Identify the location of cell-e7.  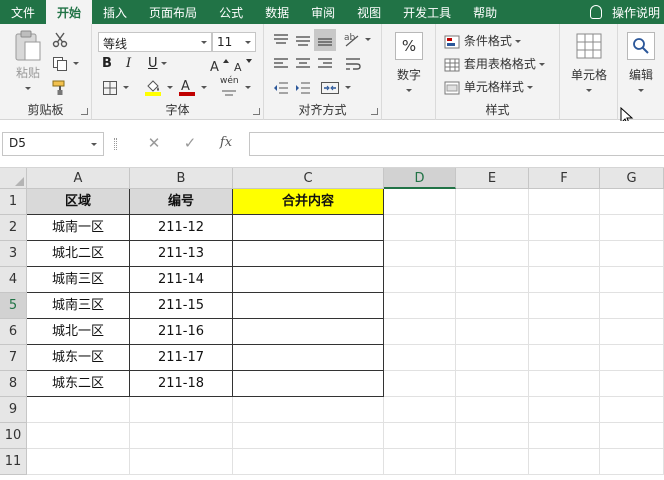
(492, 358).